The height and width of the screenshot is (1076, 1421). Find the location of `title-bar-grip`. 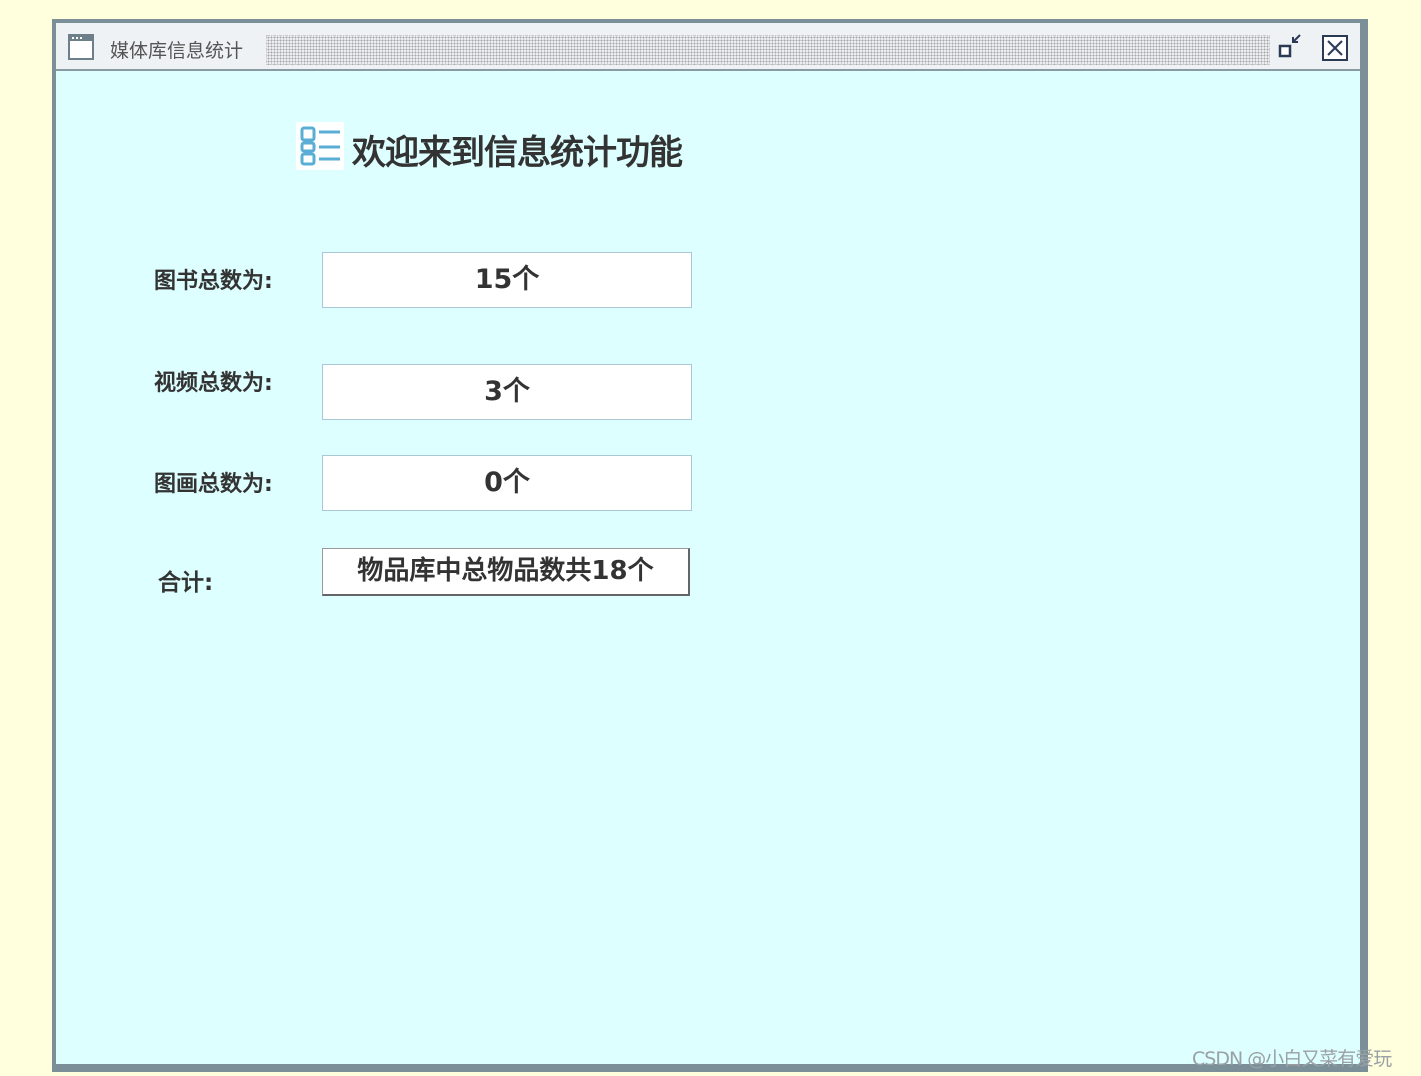

title-bar-grip is located at coordinates (768, 50).